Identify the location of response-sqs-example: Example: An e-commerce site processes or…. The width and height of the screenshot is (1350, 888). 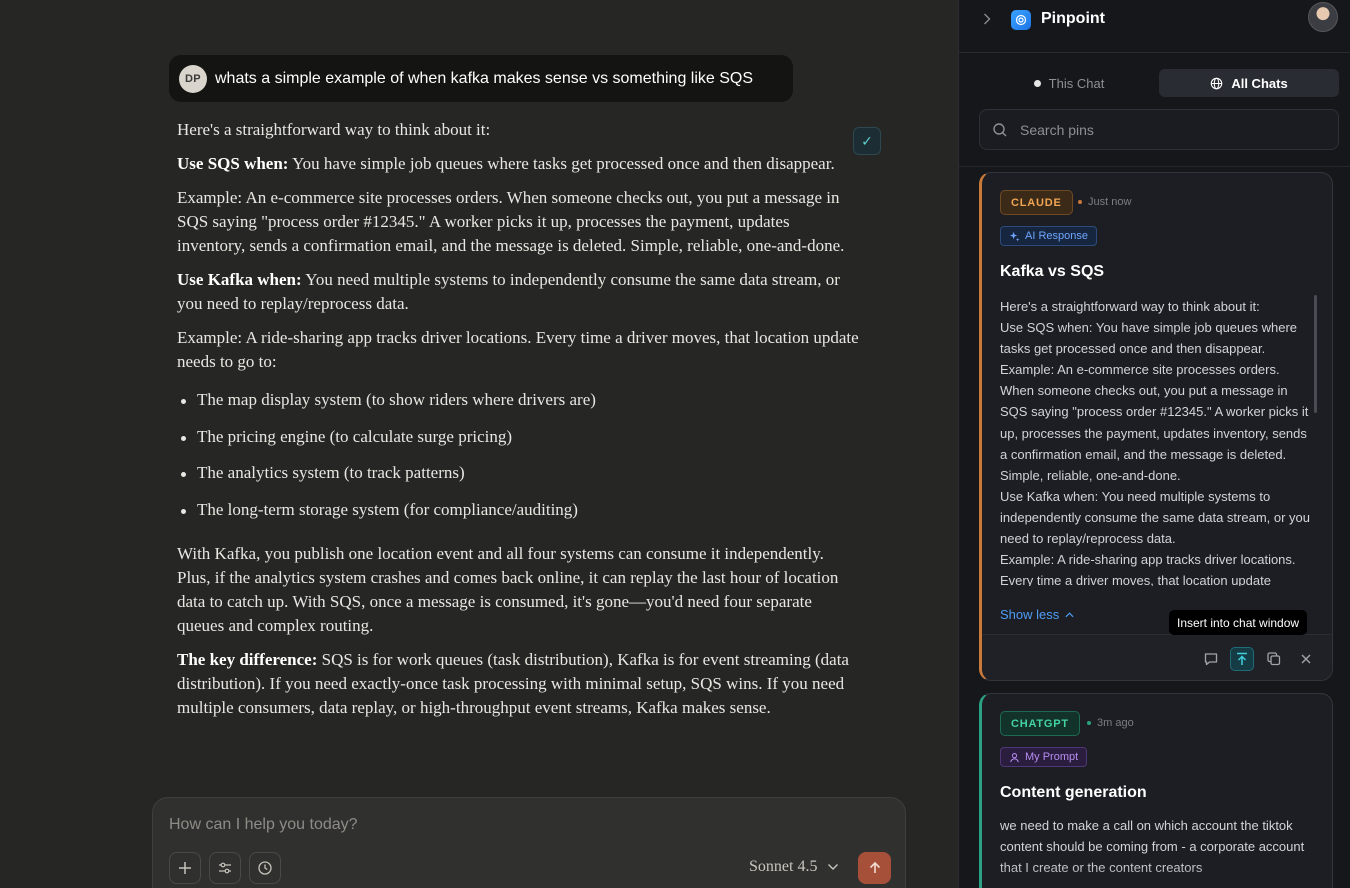
(511, 221).